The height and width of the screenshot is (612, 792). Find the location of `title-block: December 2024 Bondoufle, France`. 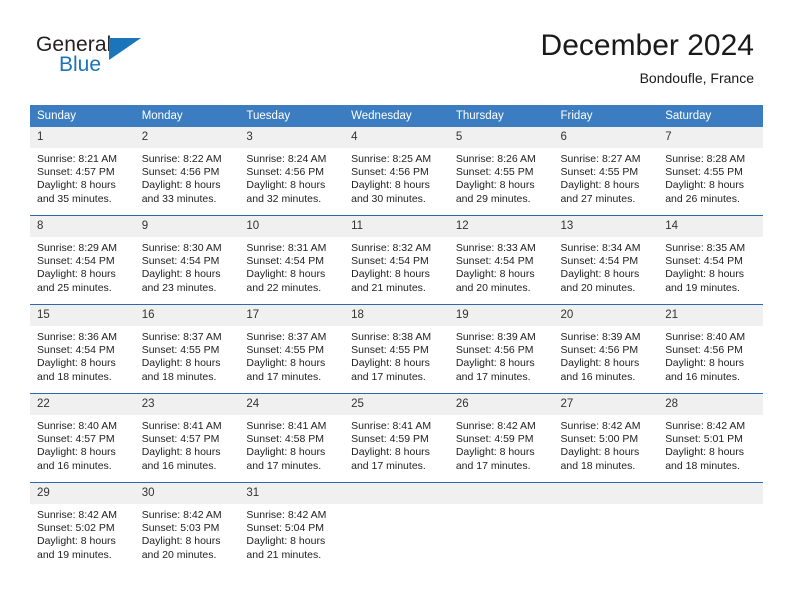

title-block: December 2024 Bondoufle, France is located at coordinates (647, 57).